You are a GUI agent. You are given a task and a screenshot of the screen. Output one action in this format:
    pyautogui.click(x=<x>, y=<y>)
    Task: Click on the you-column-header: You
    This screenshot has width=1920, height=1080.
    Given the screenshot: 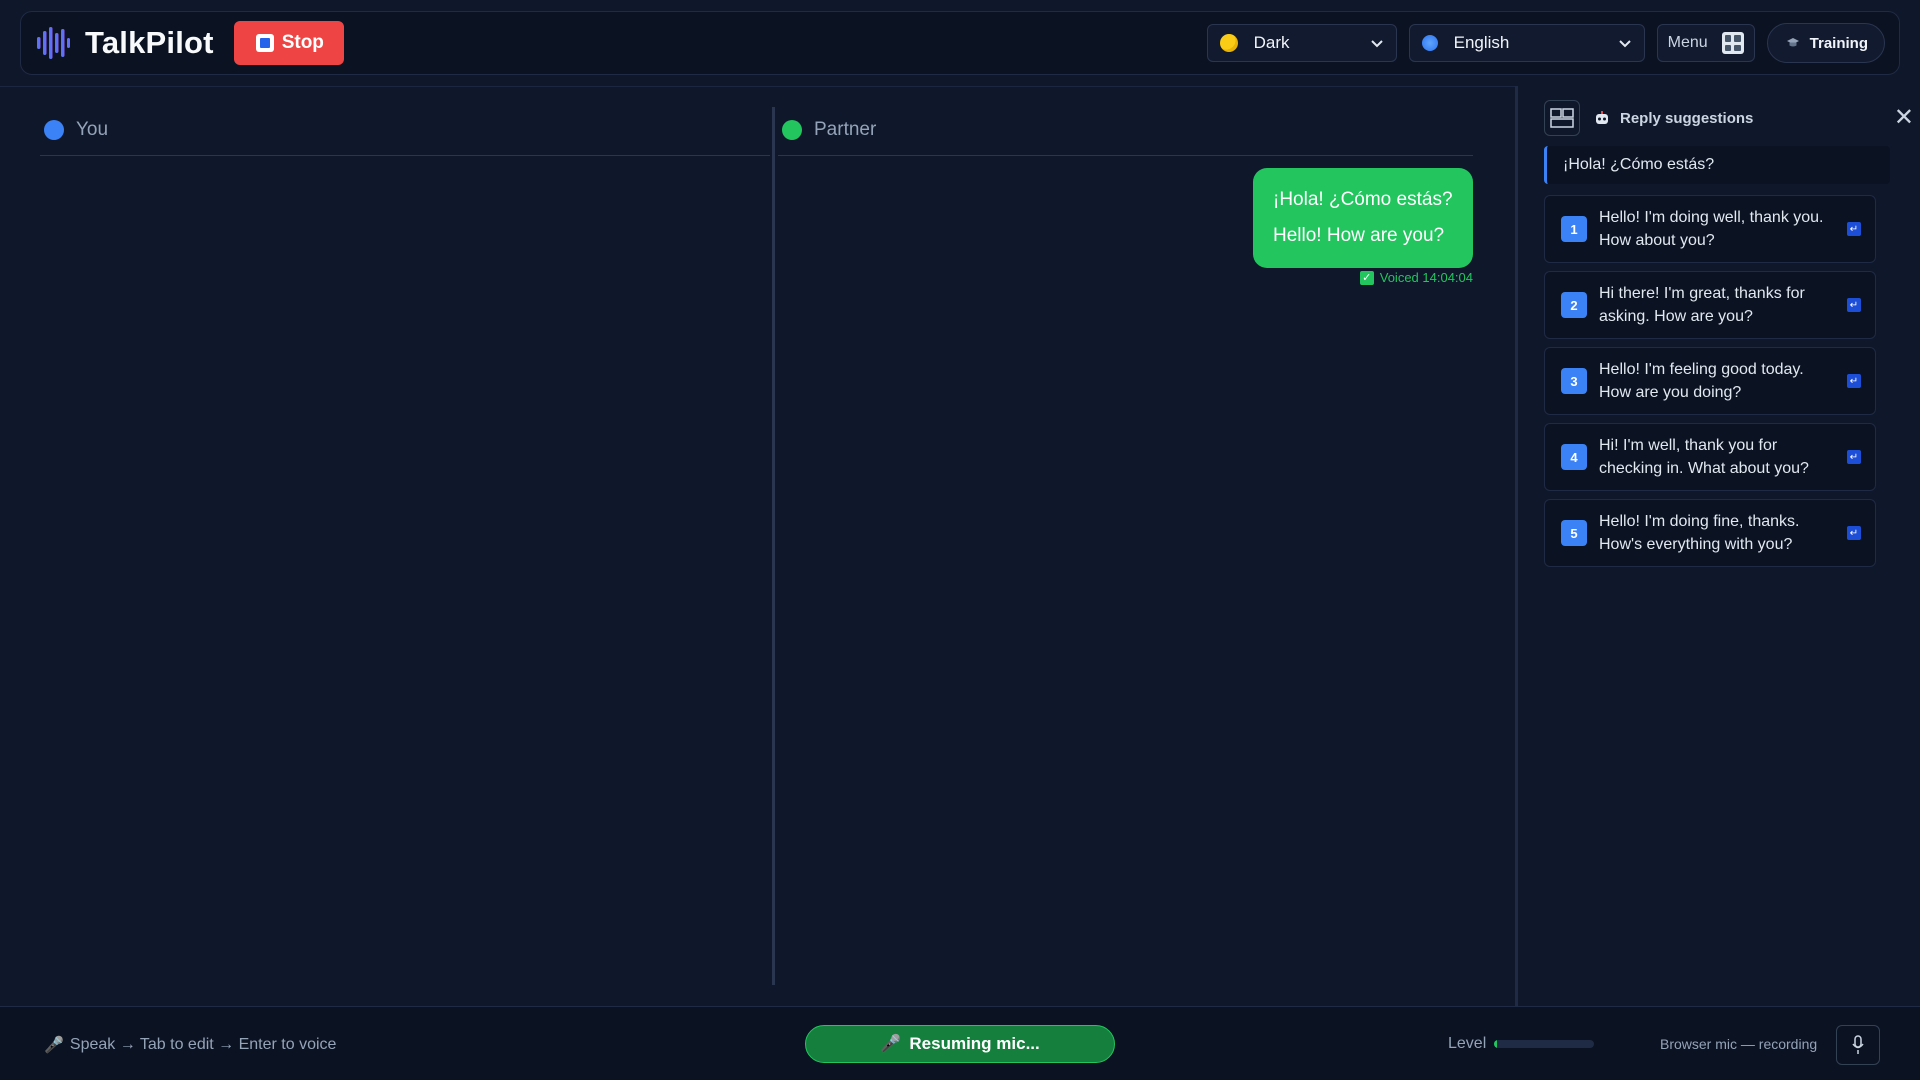 What is the action you would take?
    pyautogui.click(x=405, y=130)
    